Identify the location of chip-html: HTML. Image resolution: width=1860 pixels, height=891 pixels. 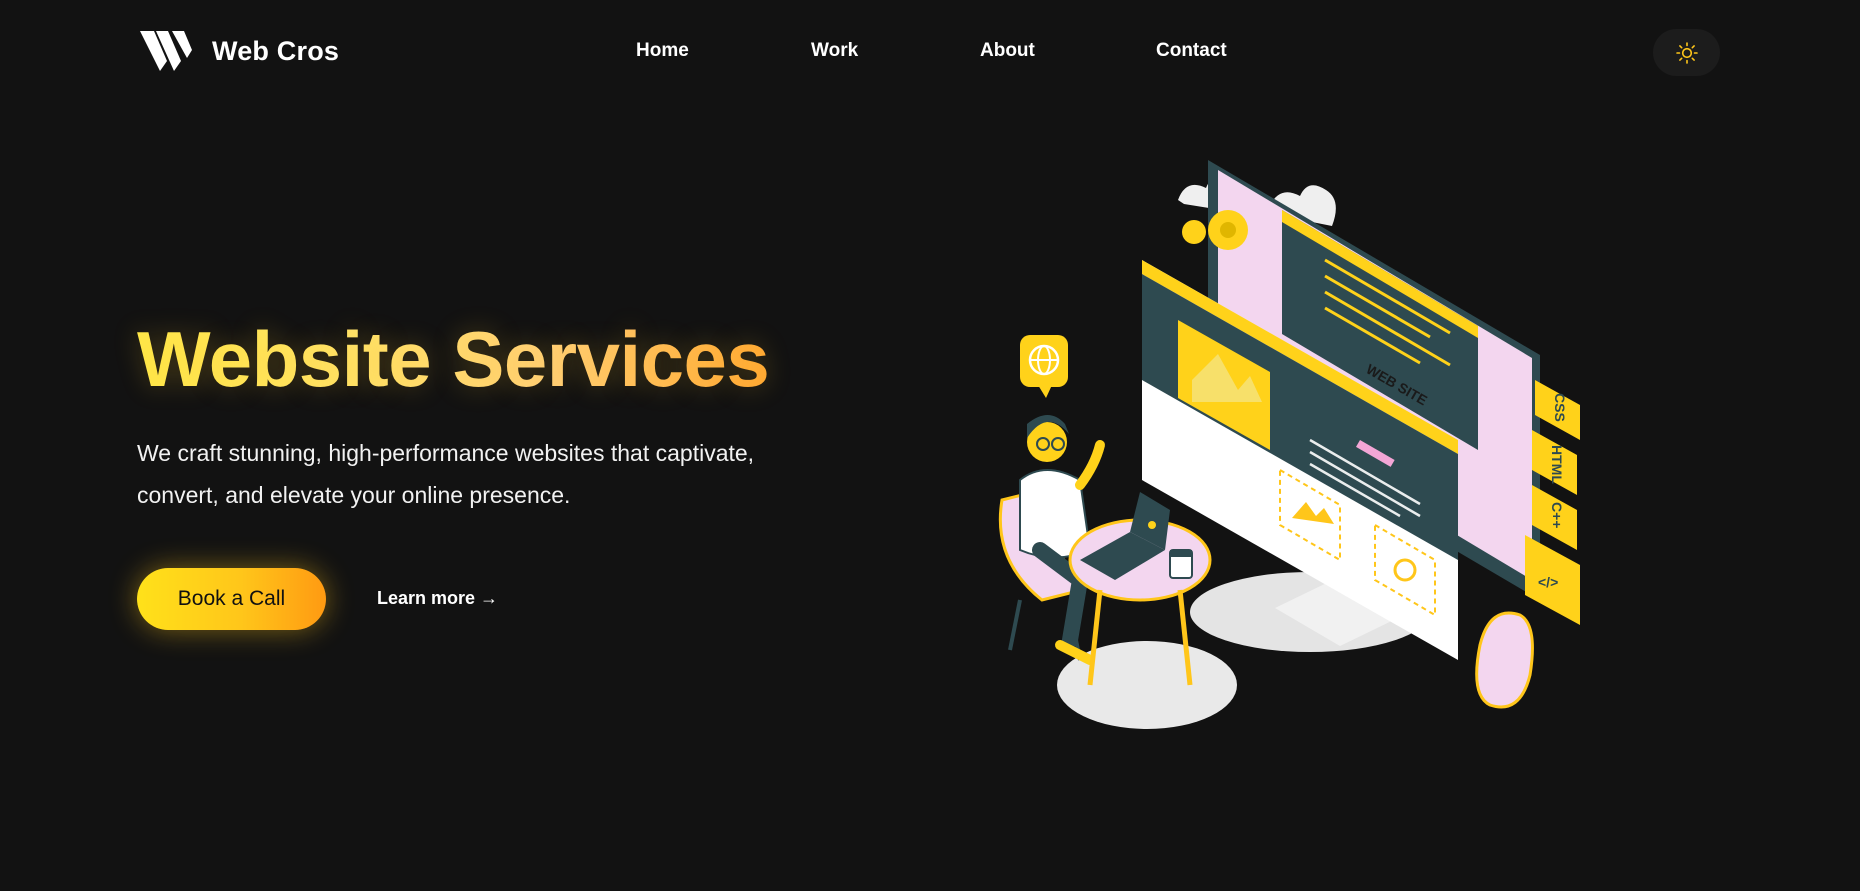
(1557, 464).